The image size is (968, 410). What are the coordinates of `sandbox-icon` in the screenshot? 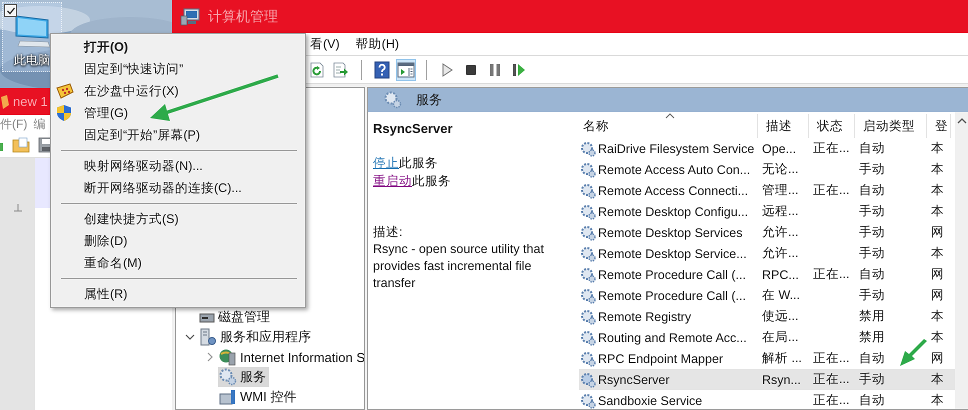 It's located at (65, 91).